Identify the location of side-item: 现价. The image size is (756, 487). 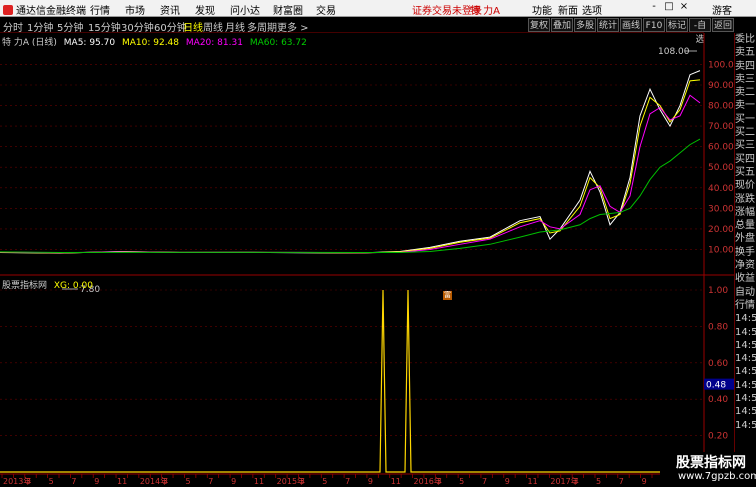
(745, 186).